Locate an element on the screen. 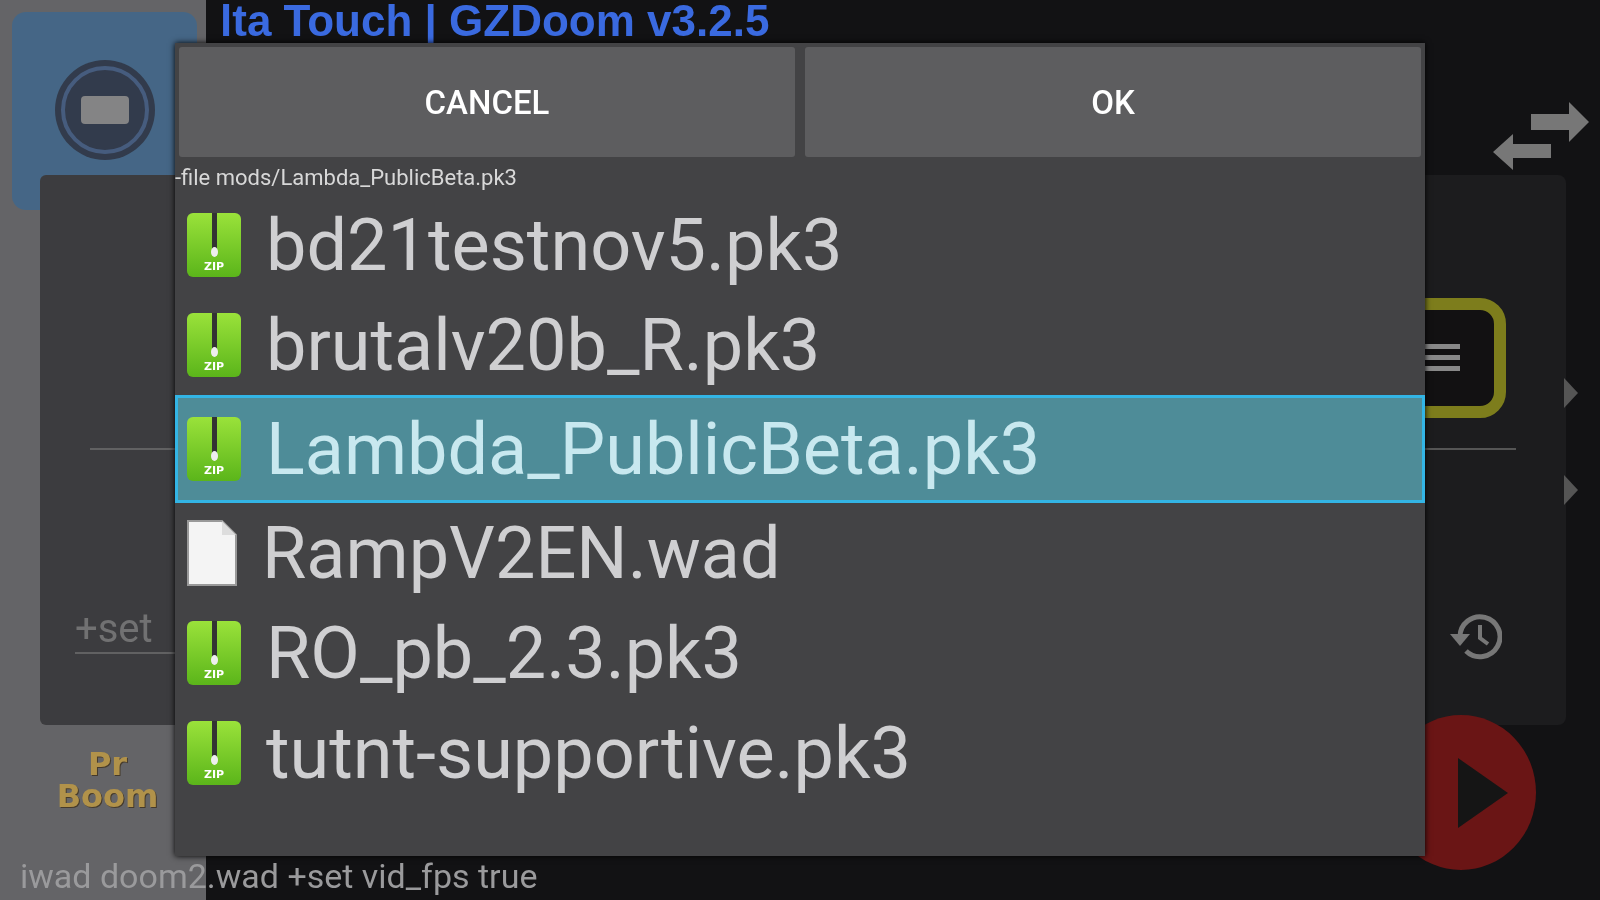  cancel-button: CANCEL is located at coordinates (487, 102).